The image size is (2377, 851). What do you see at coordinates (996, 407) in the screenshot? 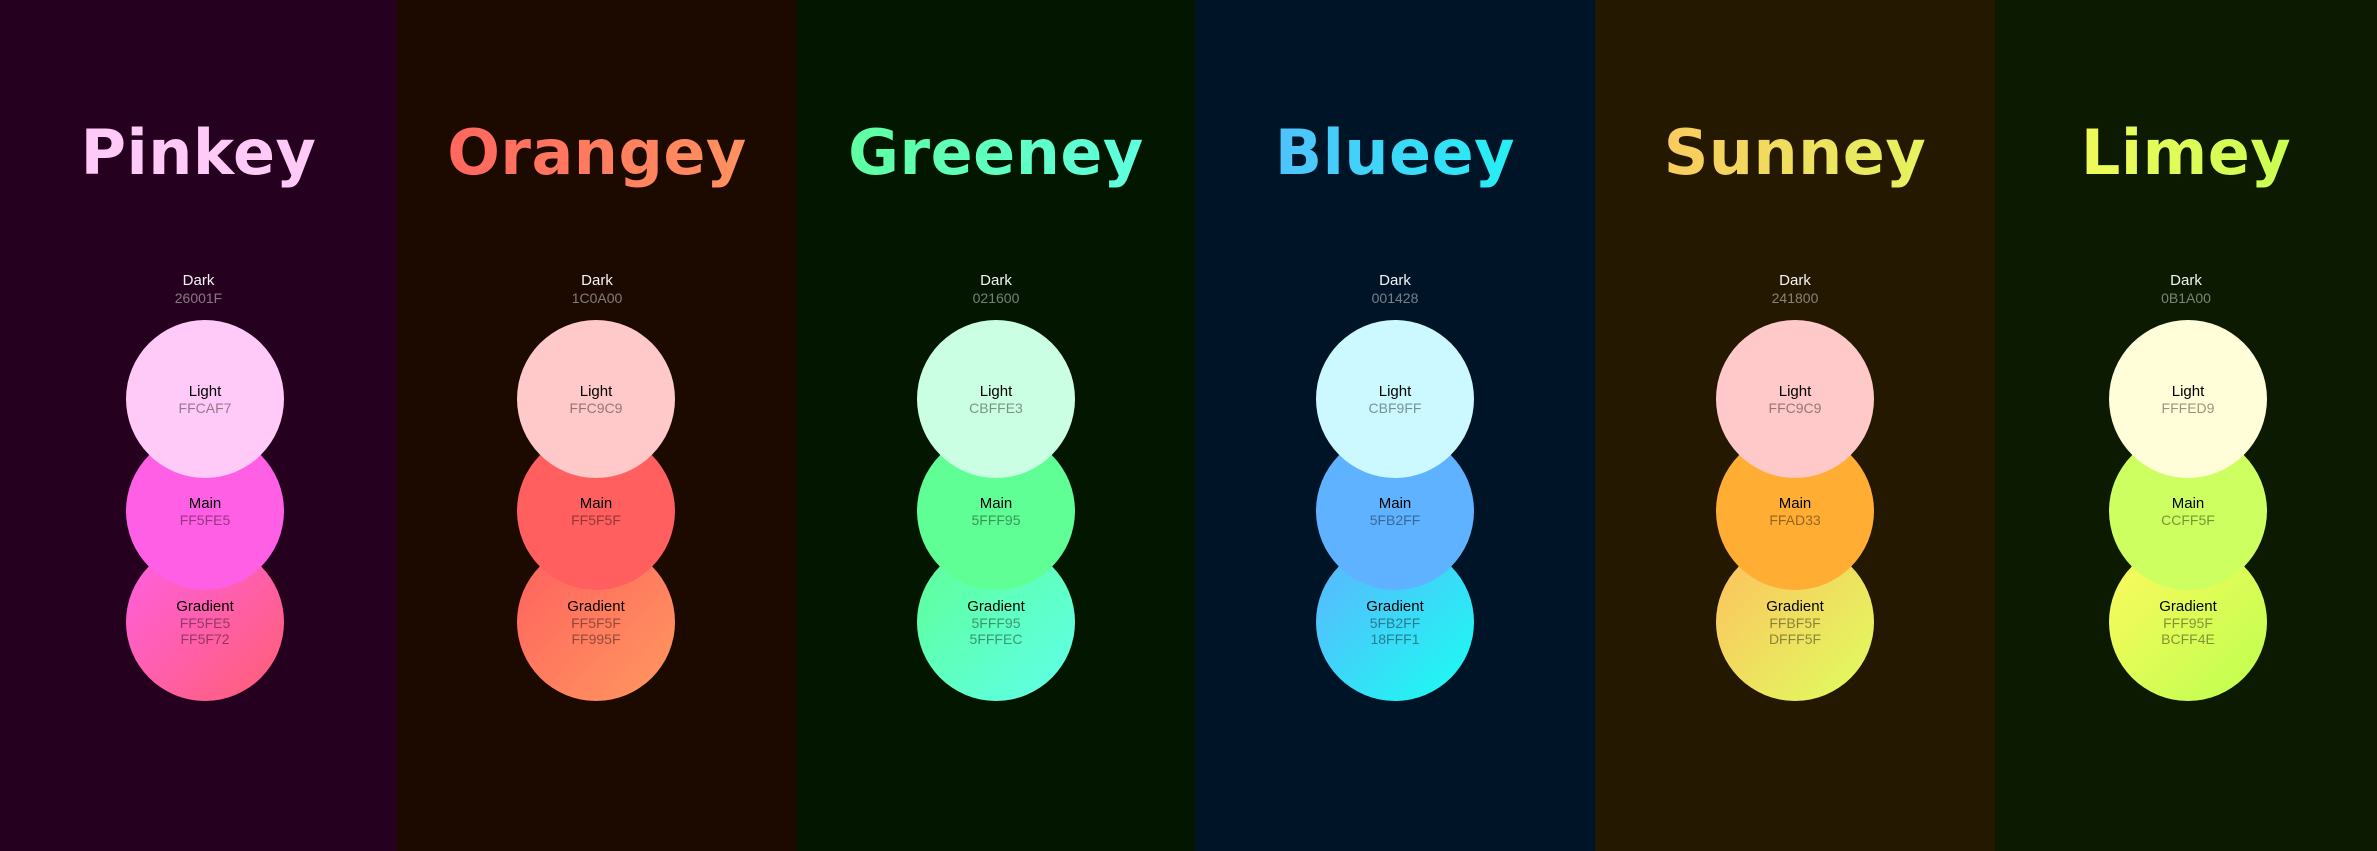
I see `light-hex: CBFFE3` at bounding box center [996, 407].